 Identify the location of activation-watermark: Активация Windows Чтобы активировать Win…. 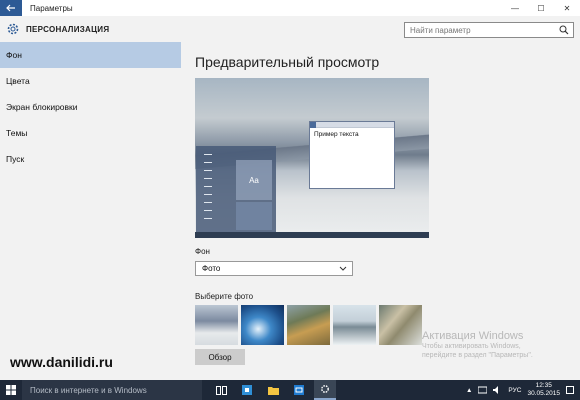
(477, 345).